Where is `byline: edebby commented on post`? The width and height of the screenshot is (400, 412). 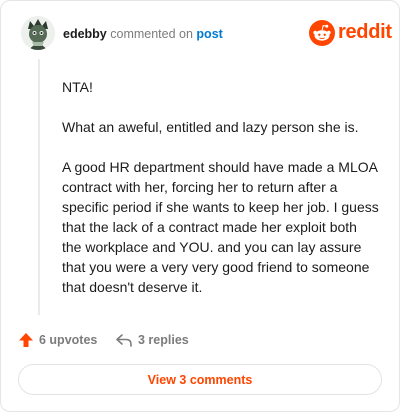
byline: edebby commented on post is located at coordinates (143, 34).